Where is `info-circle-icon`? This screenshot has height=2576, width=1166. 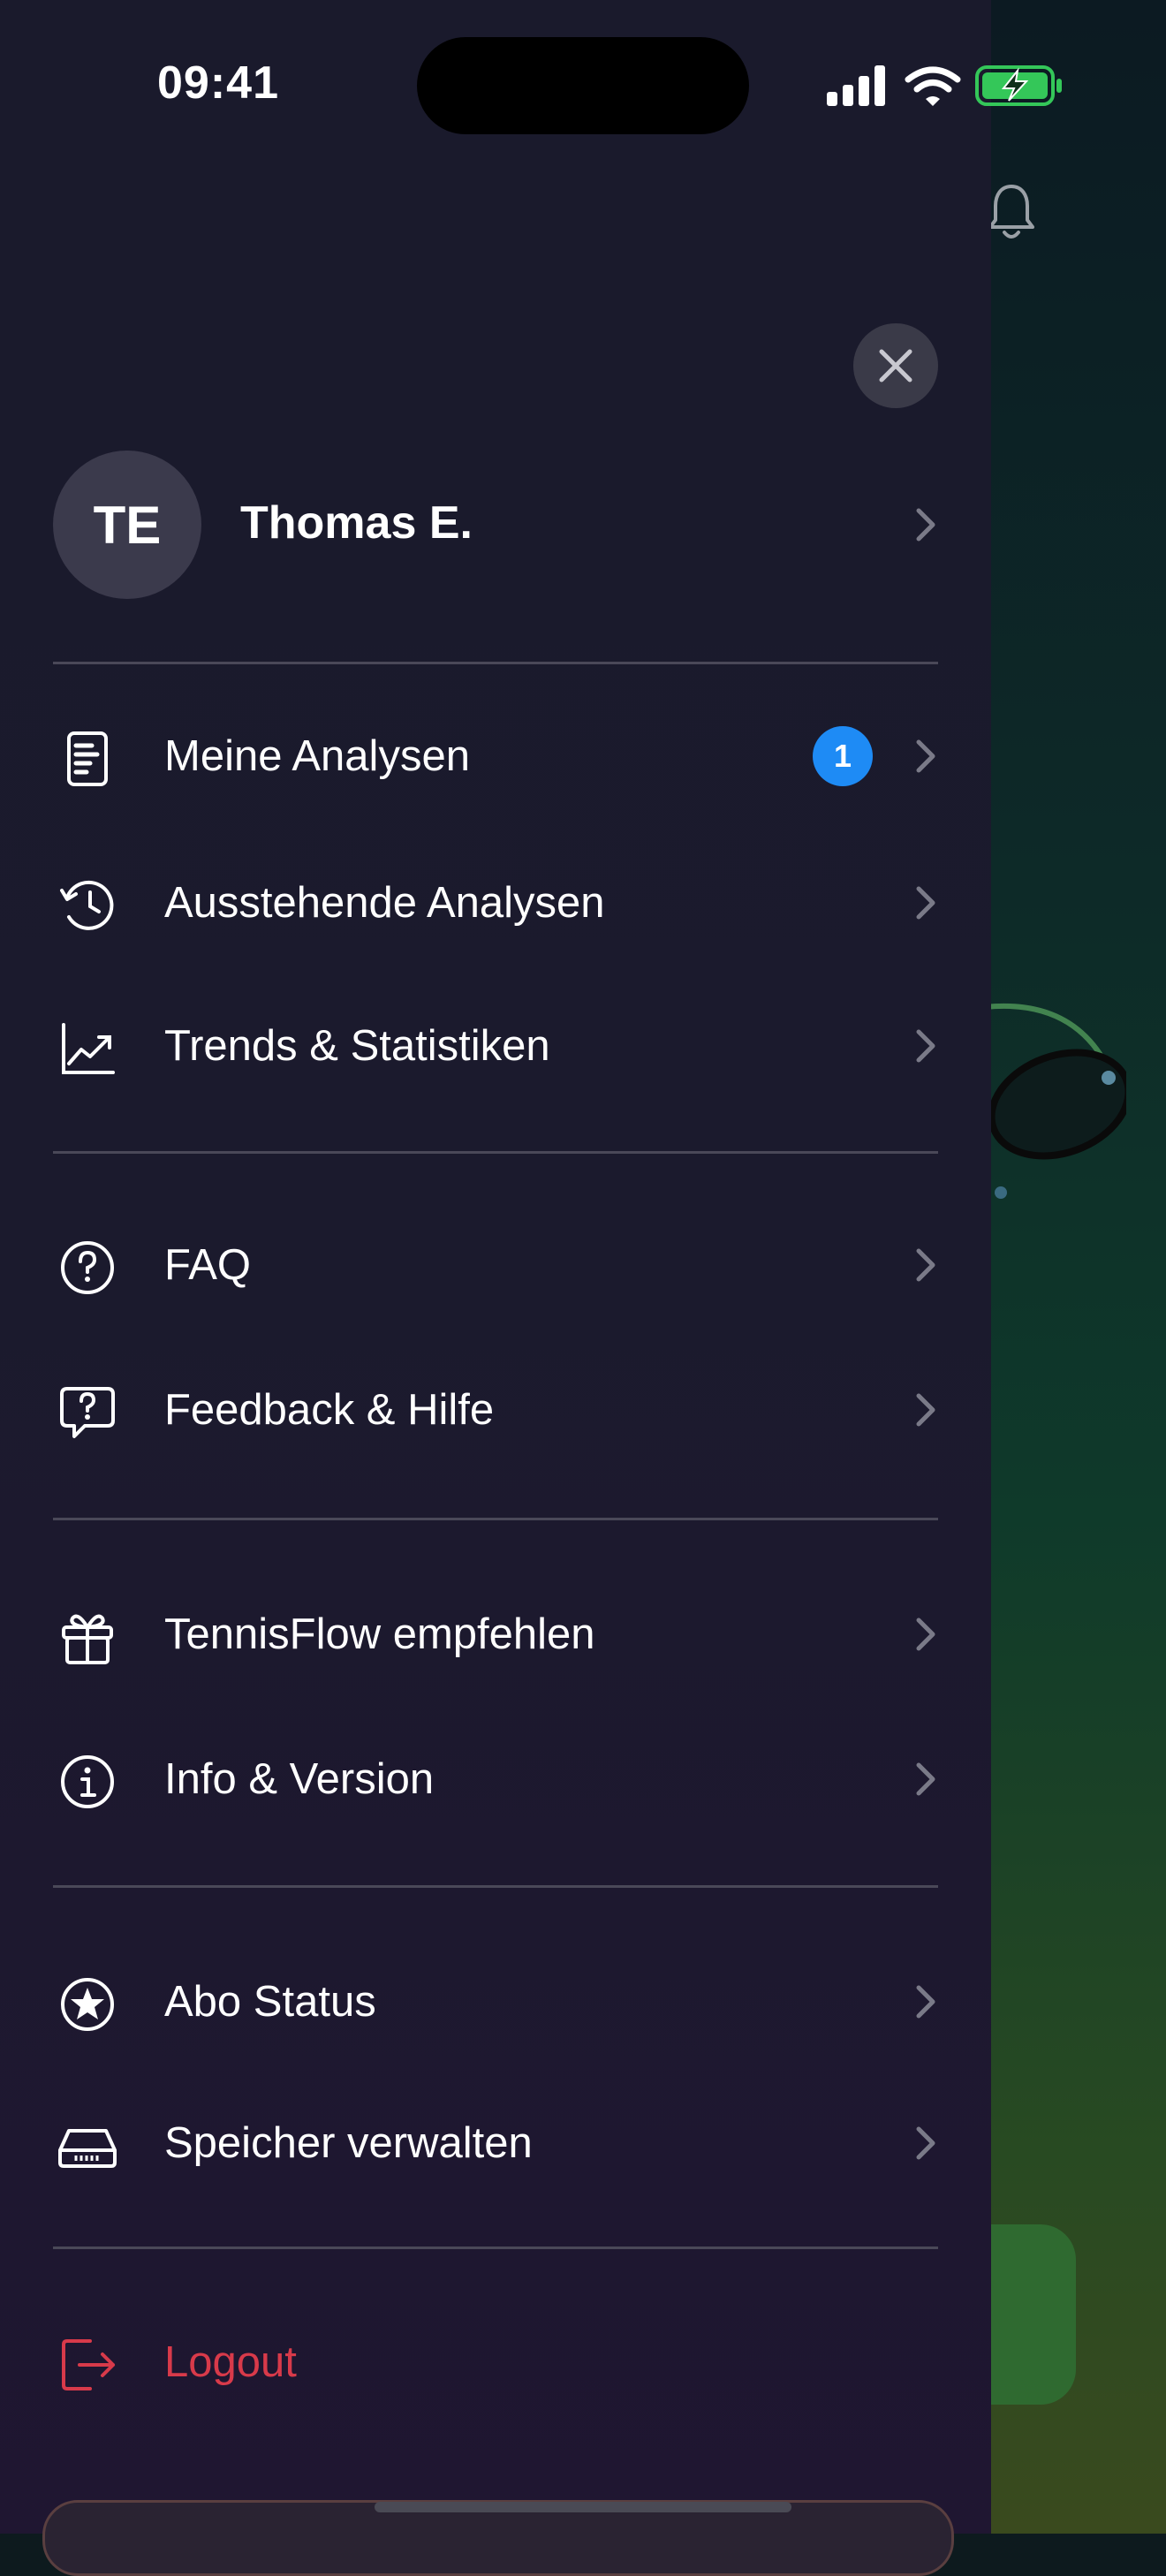
info-circle-icon is located at coordinates (87, 1781).